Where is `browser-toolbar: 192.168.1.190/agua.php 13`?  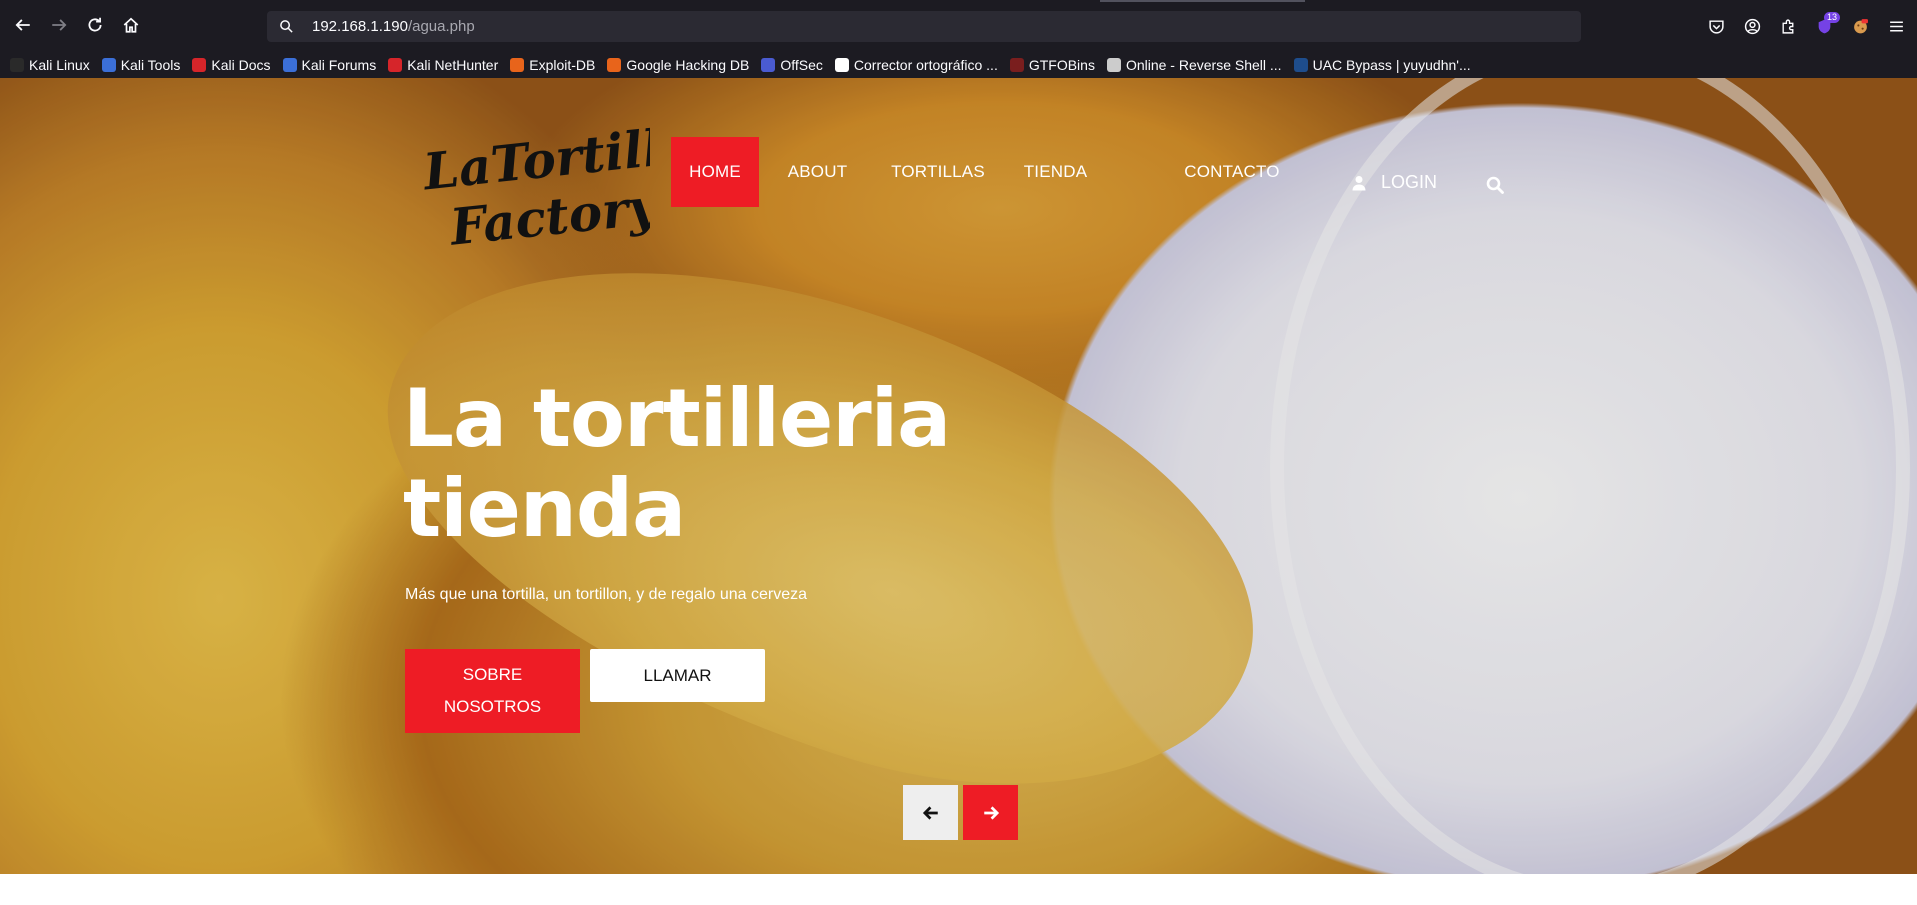 browser-toolbar: 192.168.1.190/agua.php 13 is located at coordinates (958, 26).